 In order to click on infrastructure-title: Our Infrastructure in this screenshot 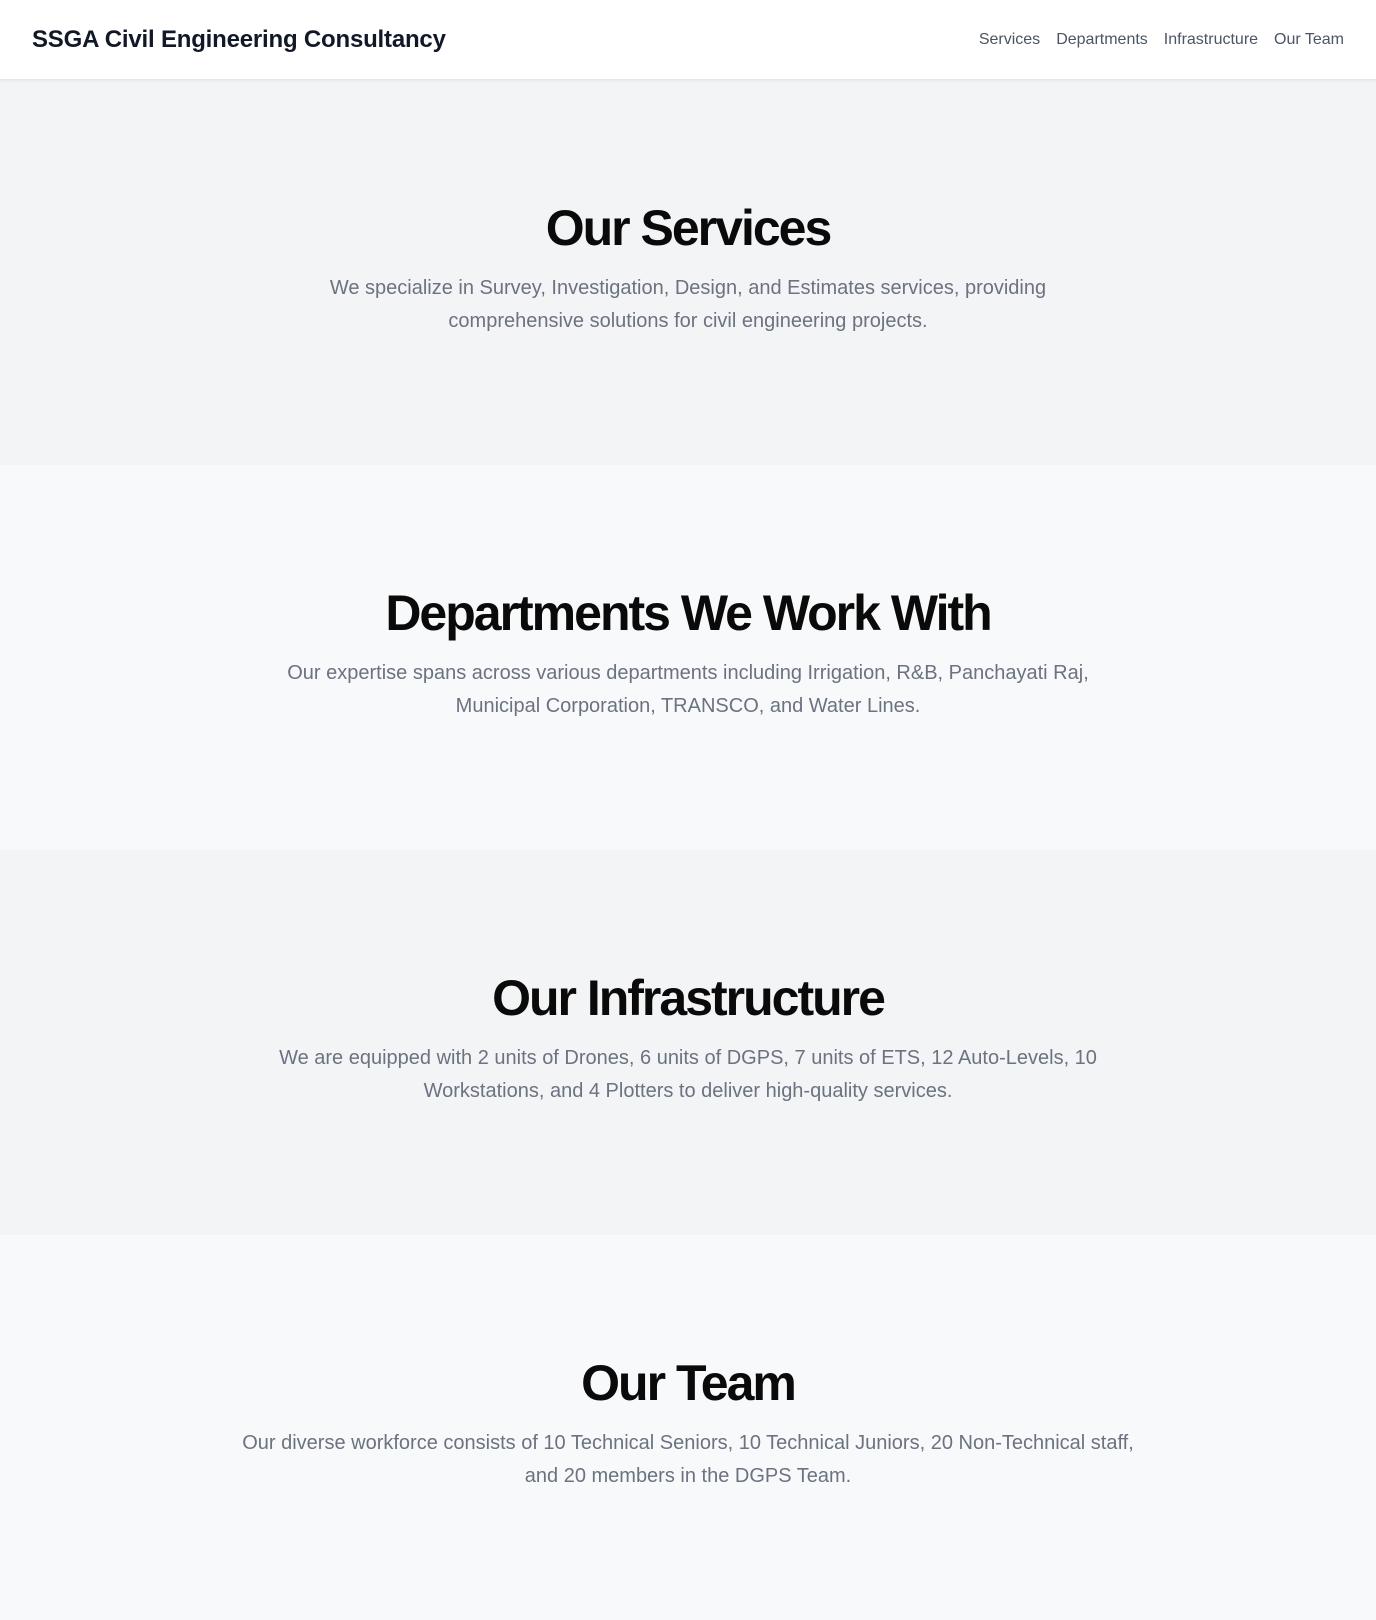, I will do `click(689, 998)`.